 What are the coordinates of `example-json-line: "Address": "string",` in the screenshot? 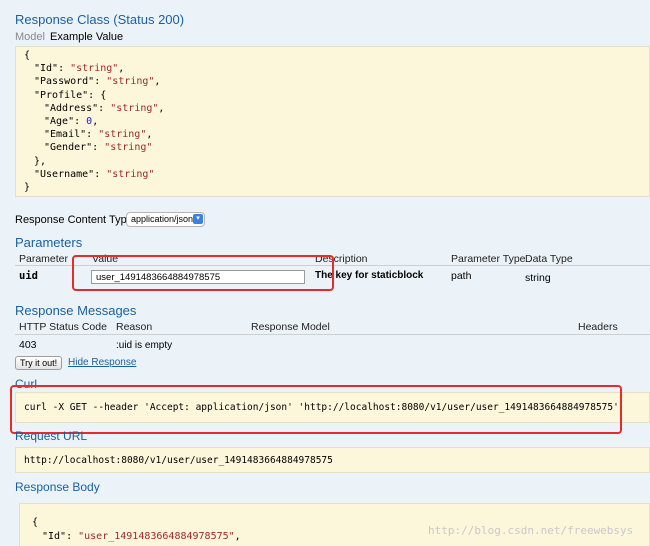 It's located at (336, 108).